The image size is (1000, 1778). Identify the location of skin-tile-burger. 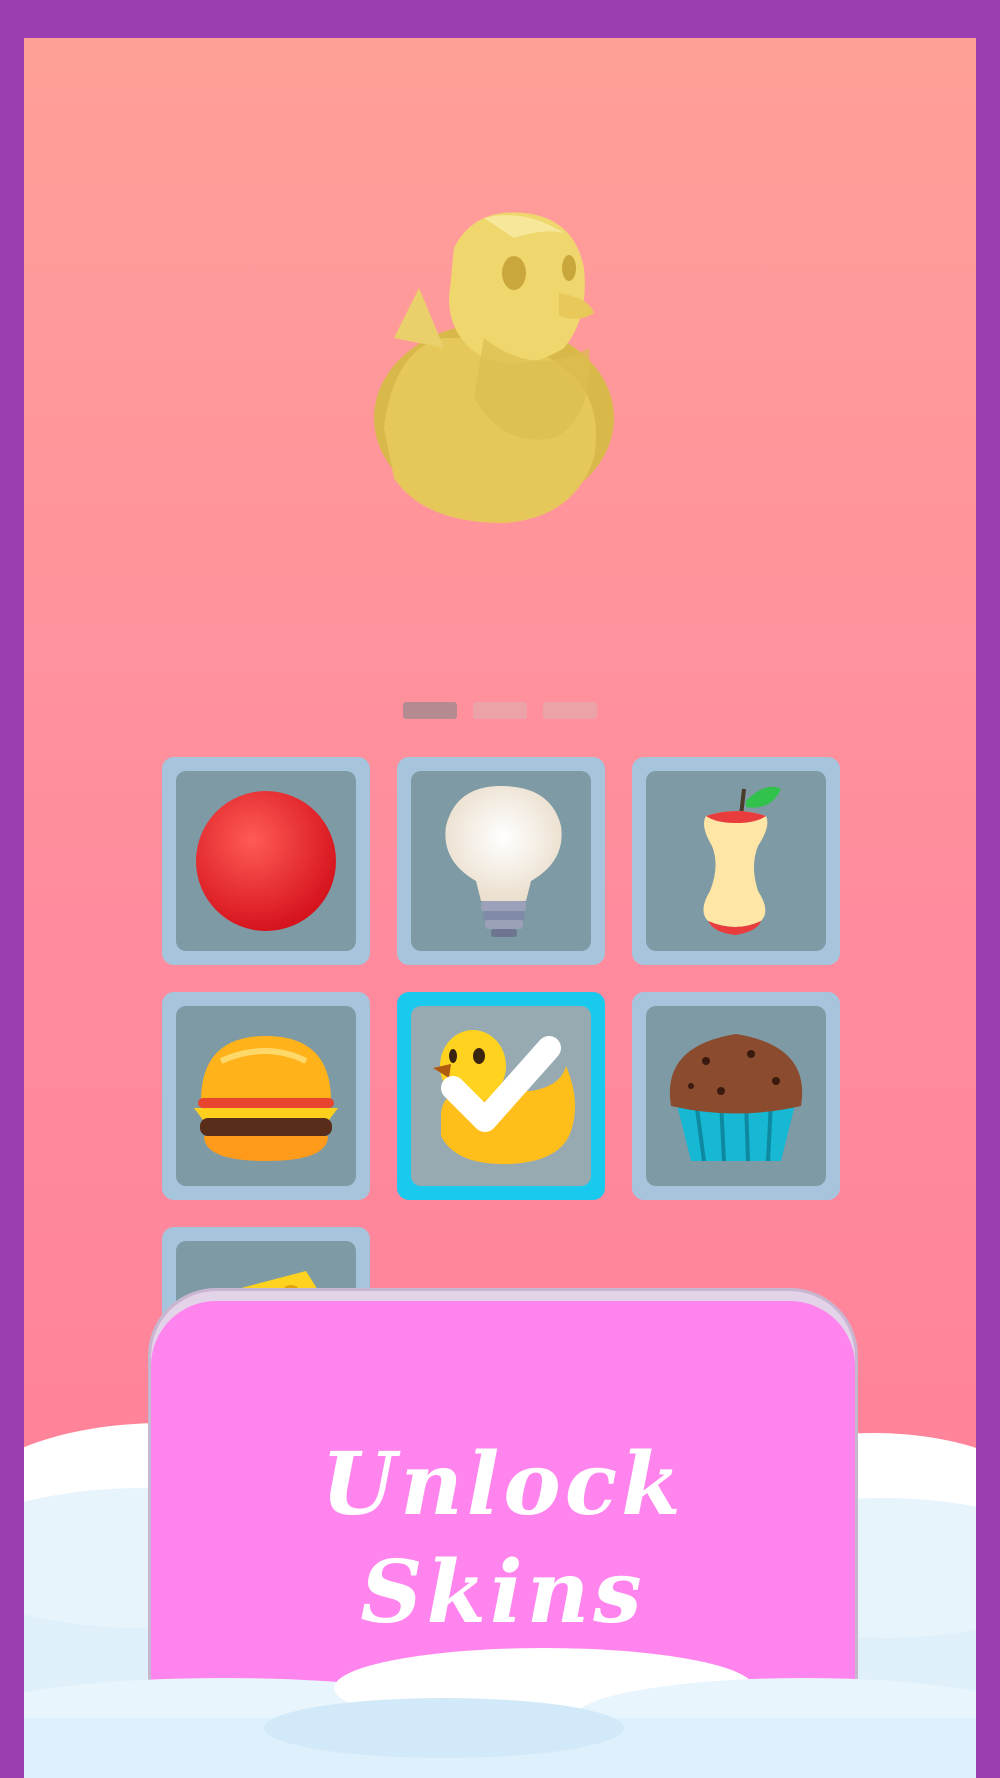
(266, 1096).